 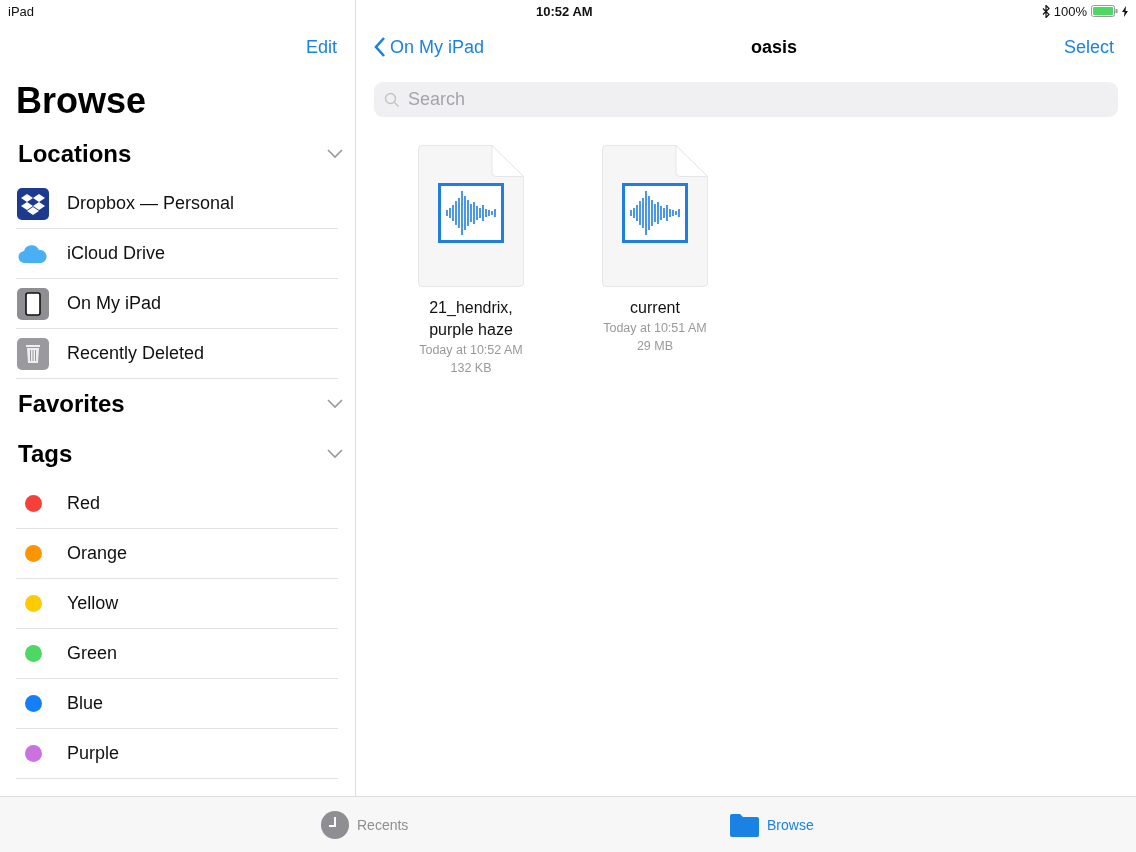 I want to click on location-item: Recently Deleted, so click(x=177, y=354).